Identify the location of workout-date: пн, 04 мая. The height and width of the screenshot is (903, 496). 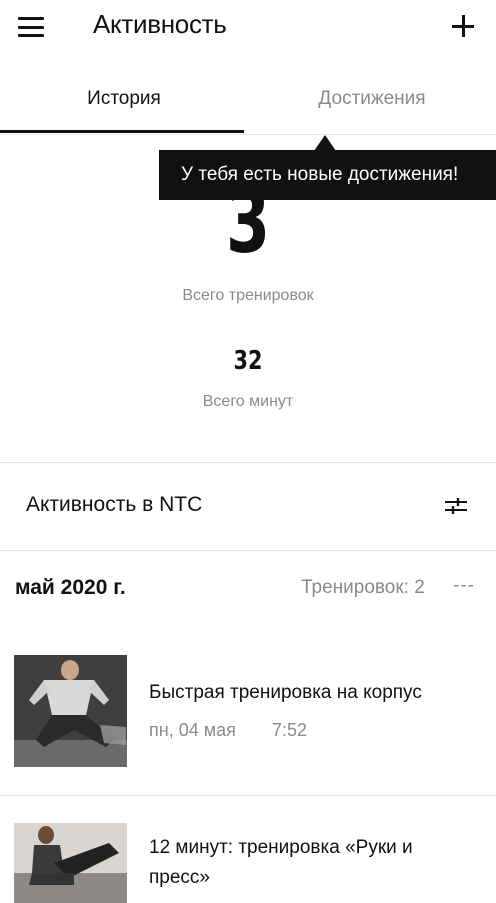
(192, 730).